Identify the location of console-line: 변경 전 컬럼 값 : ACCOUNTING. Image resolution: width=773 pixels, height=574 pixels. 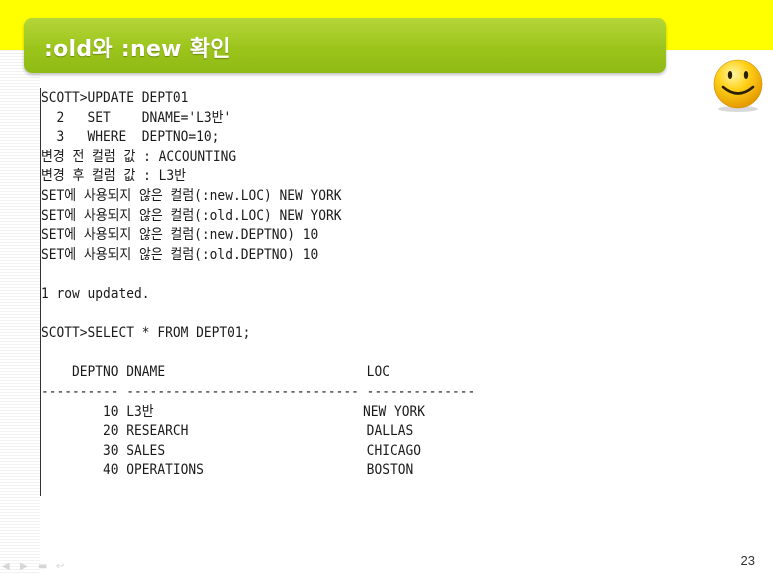
(139, 156).